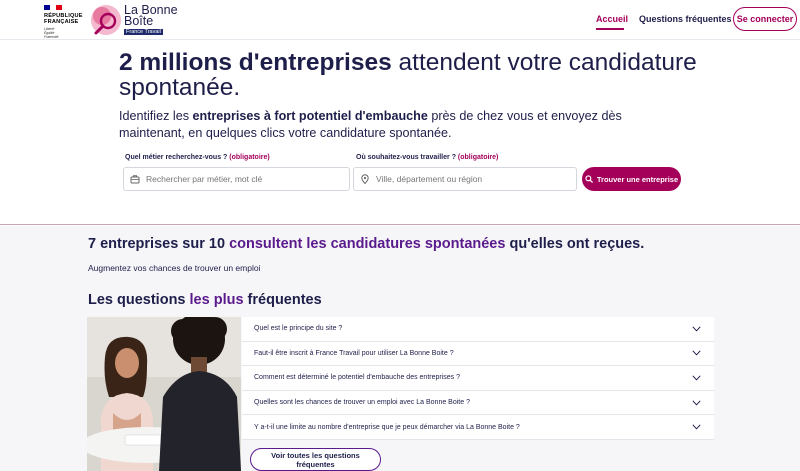 The image size is (800, 471). What do you see at coordinates (135, 179) in the screenshot?
I see `briefcase-icon` at bounding box center [135, 179].